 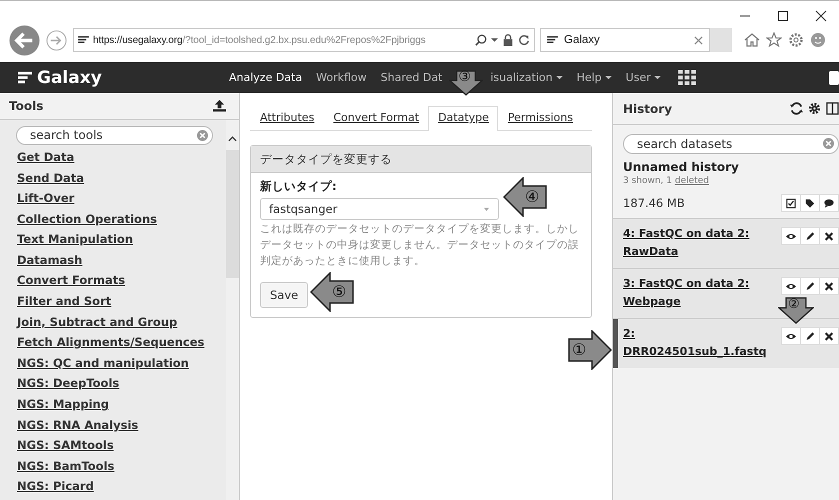 What do you see at coordinates (647, 109) in the screenshot?
I see `panel-title: History` at bounding box center [647, 109].